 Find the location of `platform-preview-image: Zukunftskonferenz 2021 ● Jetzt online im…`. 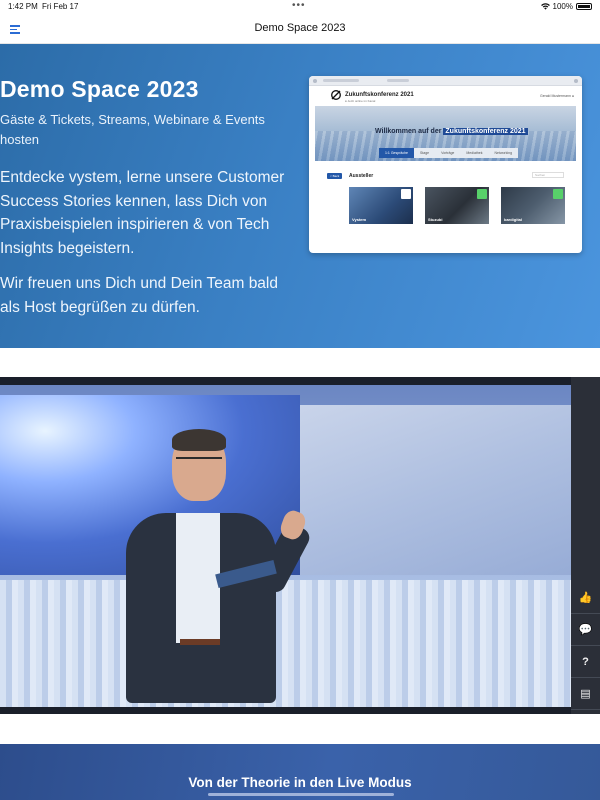

platform-preview-image: Zukunftskonferenz 2021 ● Jetzt online im… is located at coordinates (445, 164).